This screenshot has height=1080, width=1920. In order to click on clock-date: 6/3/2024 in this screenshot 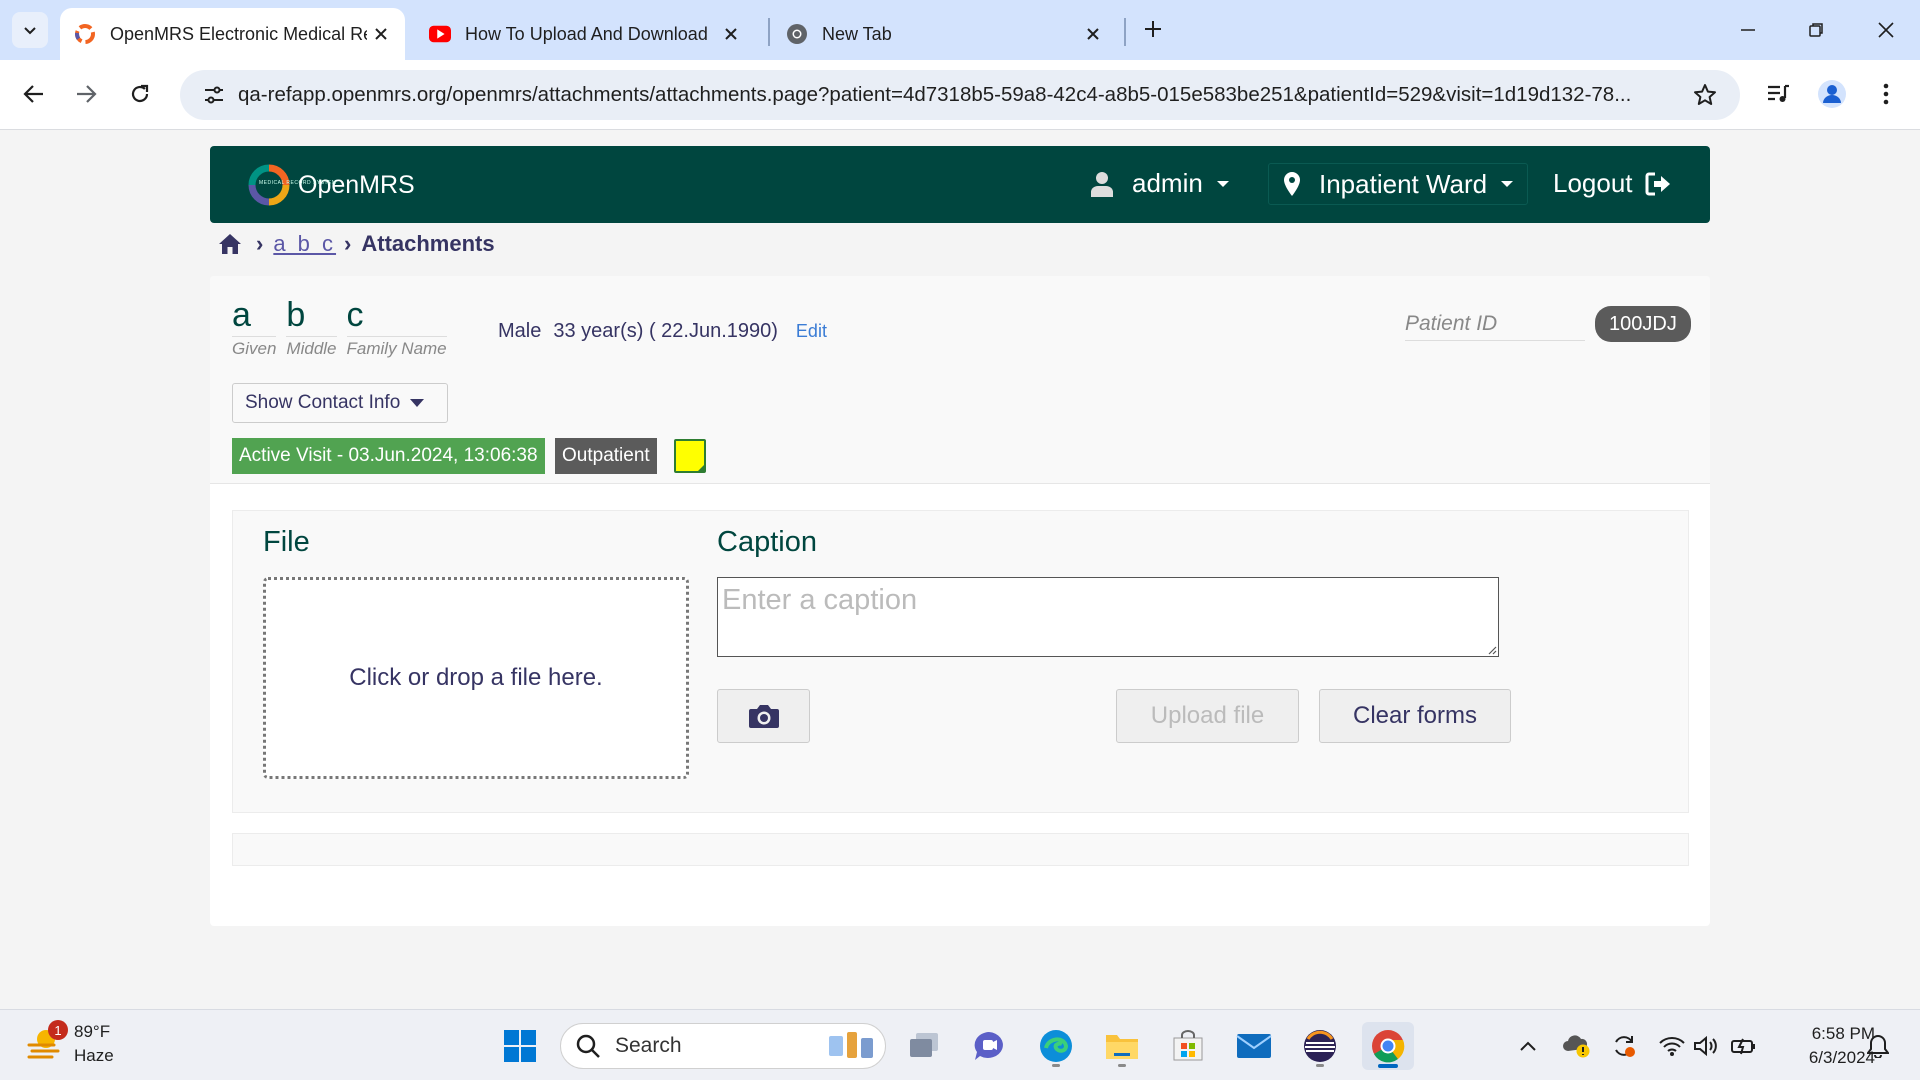, I will do `click(1841, 1057)`.